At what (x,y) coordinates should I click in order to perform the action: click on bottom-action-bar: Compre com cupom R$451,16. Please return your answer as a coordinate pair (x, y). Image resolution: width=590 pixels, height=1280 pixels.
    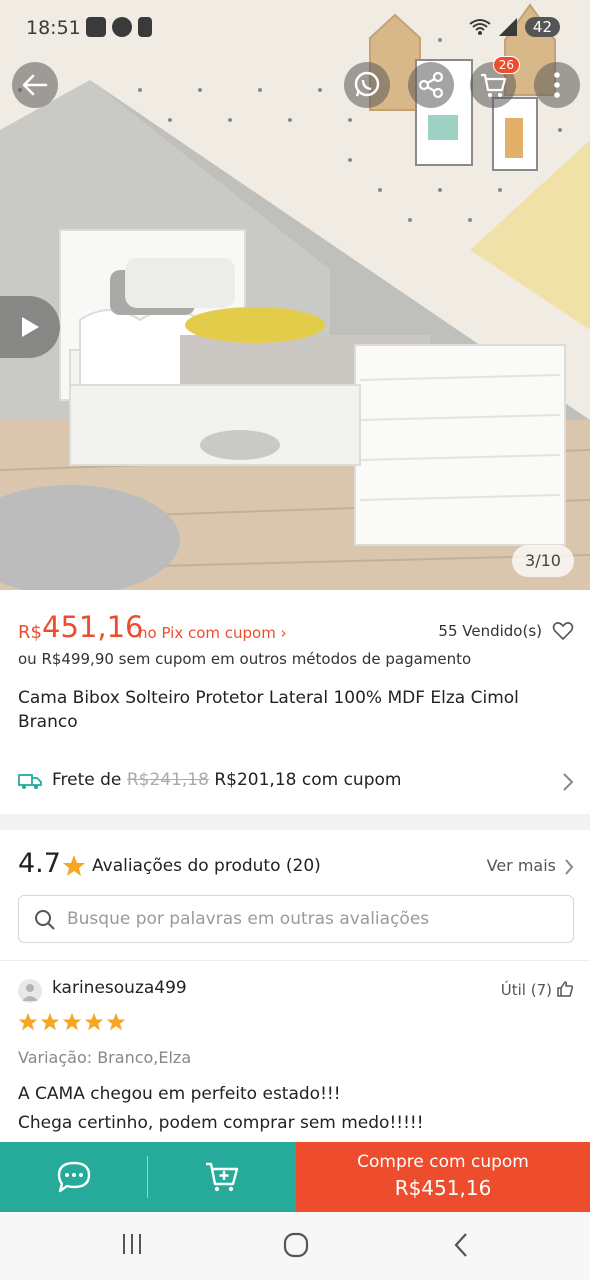
    Looking at the image, I should click on (295, 1177).